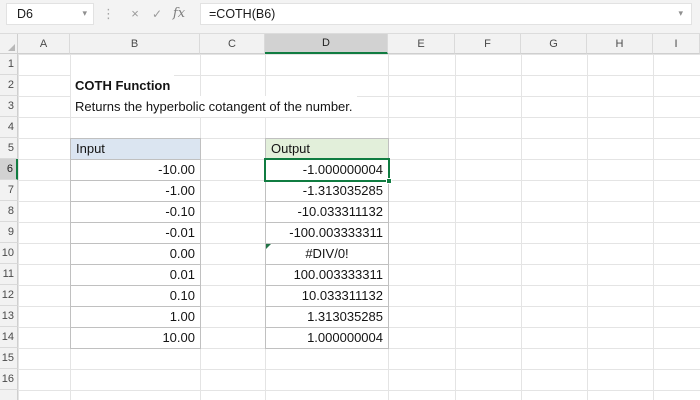  What do you see at coordinates (9, 64) in the screenshot?
I see `row-header-1: 1` at bounding box center [9, 64].